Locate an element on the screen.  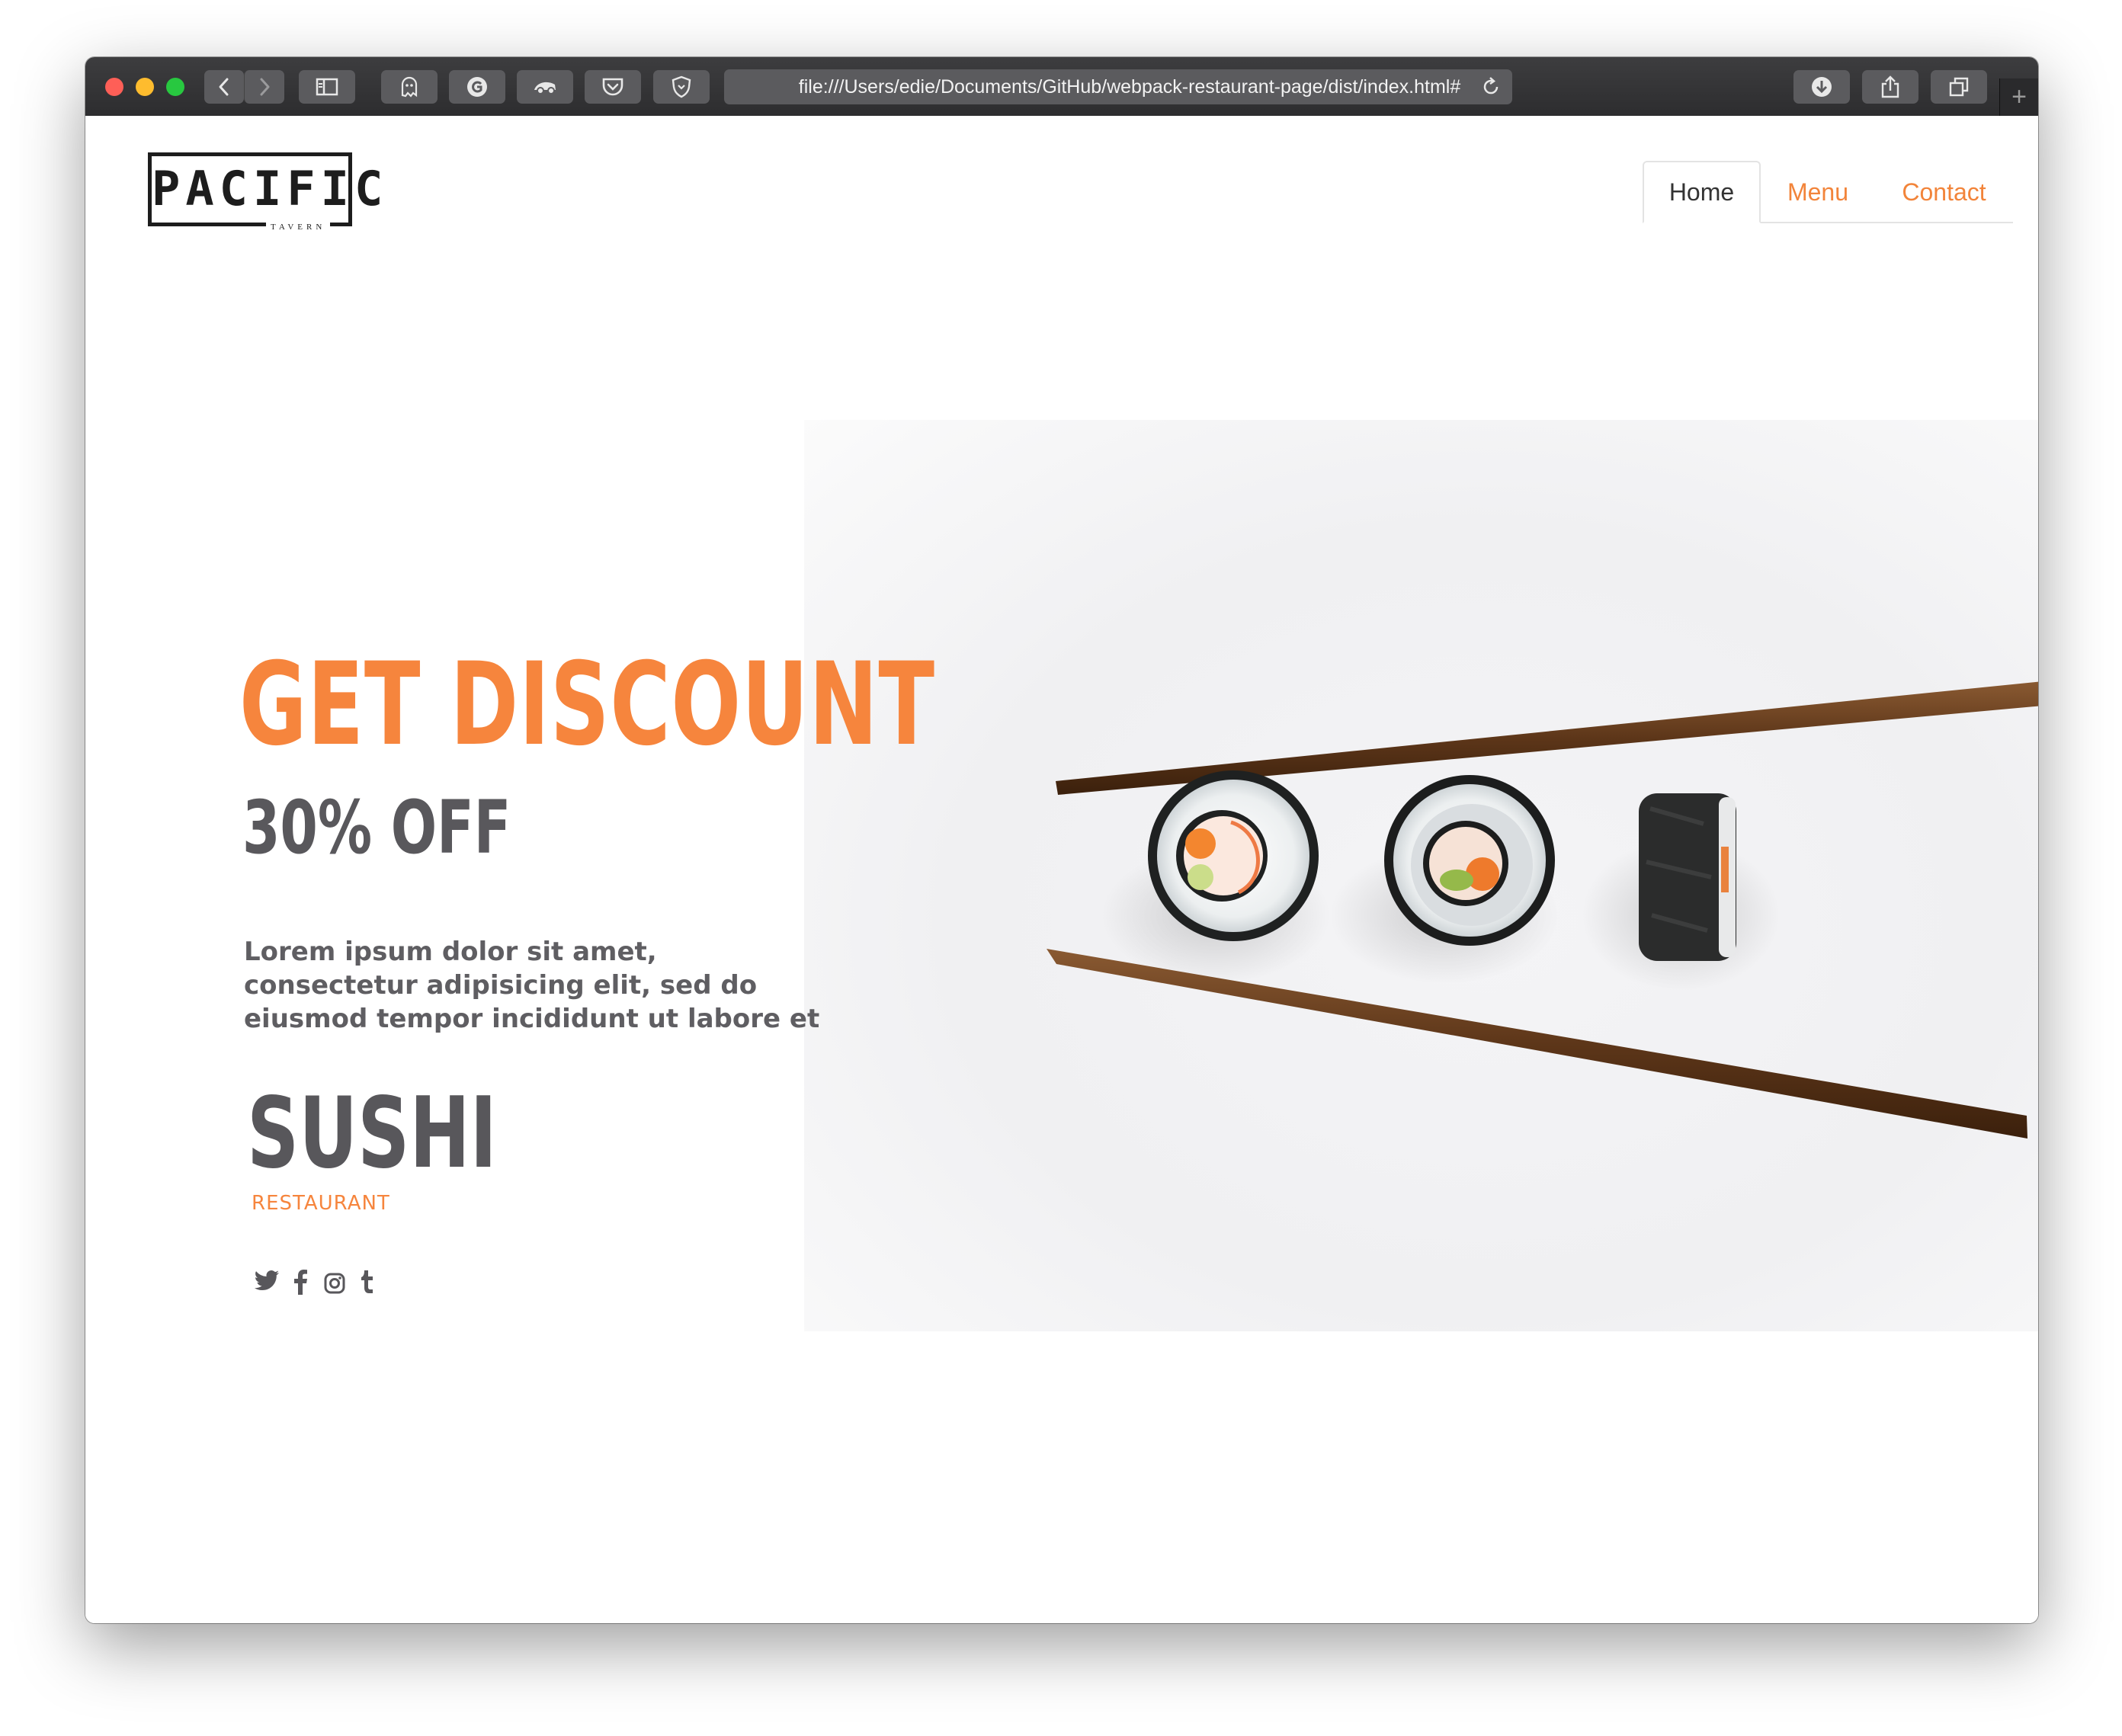
tabs-icon is located at coordinates (1959, 87).